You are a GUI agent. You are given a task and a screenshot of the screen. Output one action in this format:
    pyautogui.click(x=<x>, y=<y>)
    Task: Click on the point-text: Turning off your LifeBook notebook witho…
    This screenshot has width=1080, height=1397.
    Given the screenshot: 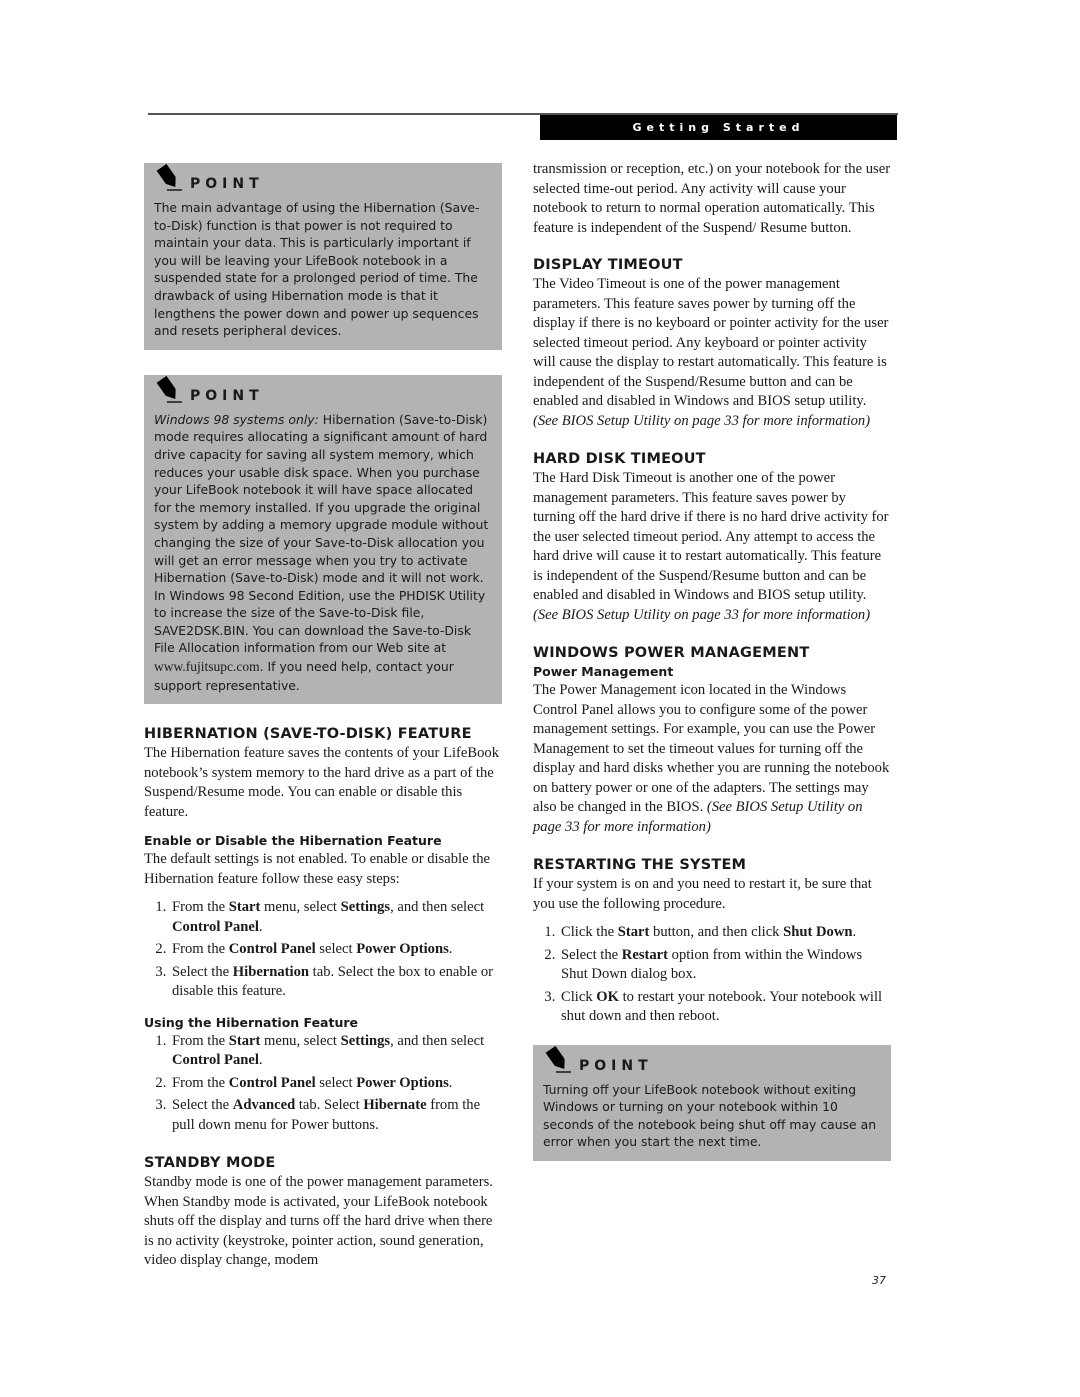 What is the action you would take?
    pyautogui.click(x=710, y=1115)
    